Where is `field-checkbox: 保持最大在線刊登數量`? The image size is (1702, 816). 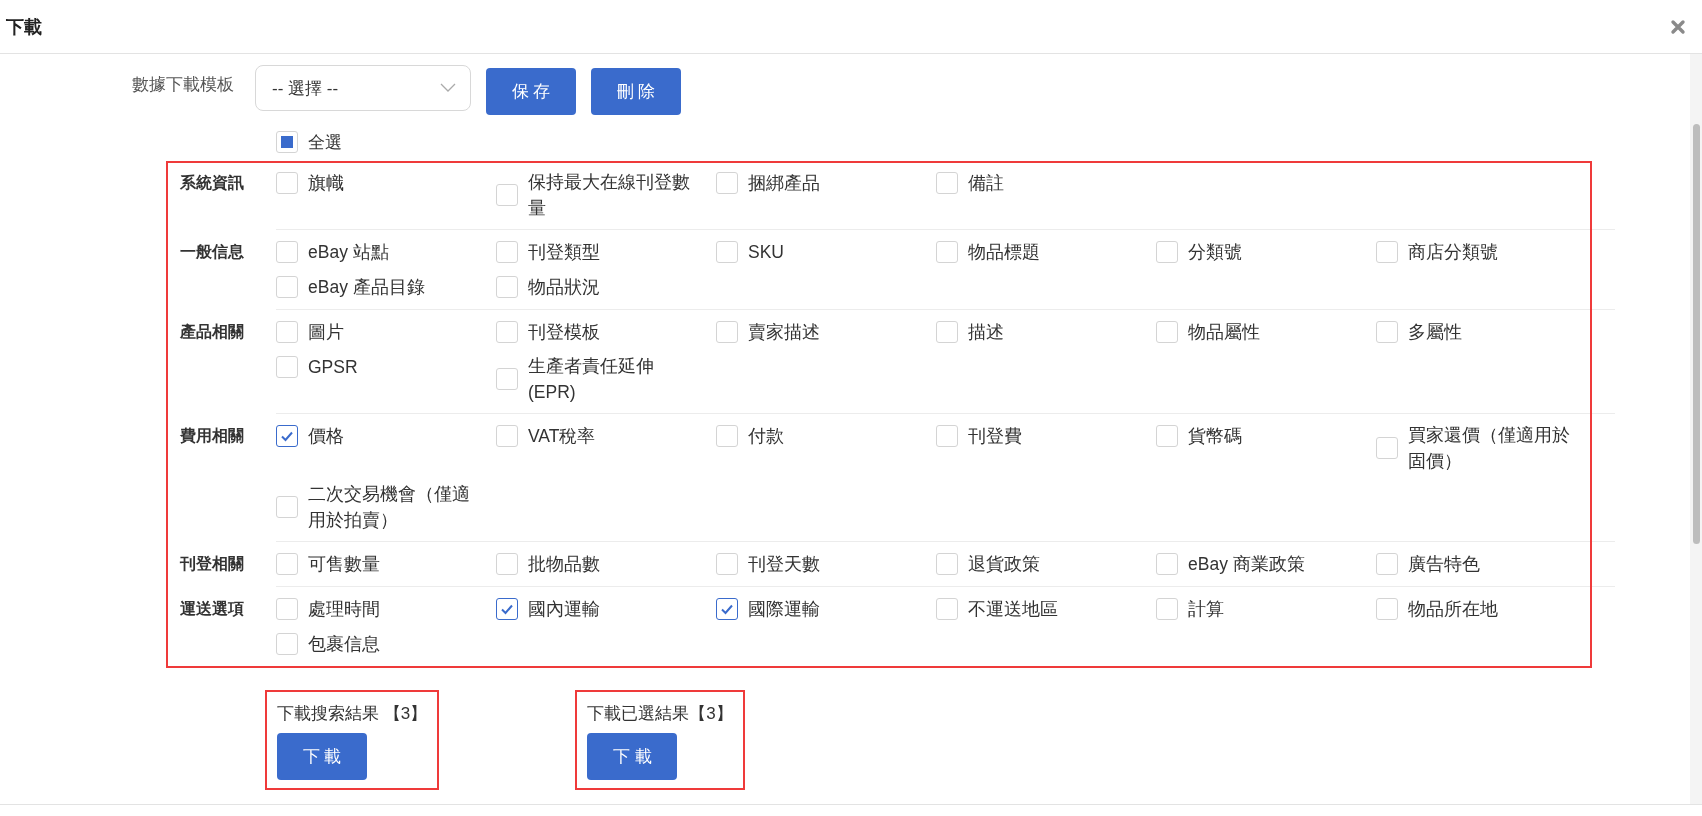
field-checkbox: 保持最大在線刊登數量 is located at coordinates (606, 195).